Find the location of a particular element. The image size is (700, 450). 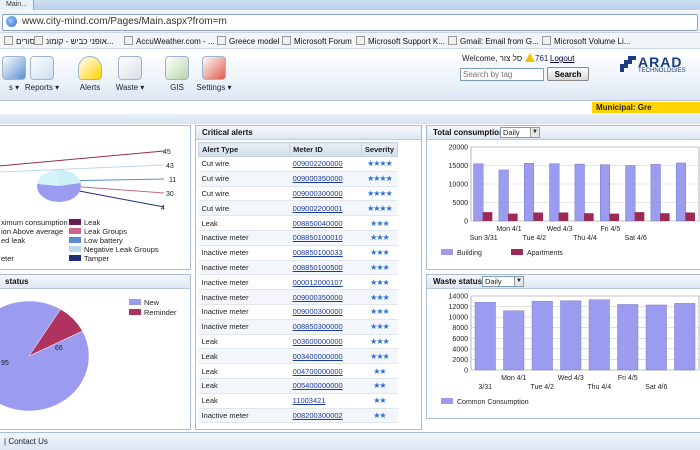

table-row: Leak 005400000000 ★★ is located at coordinates (298, 386).